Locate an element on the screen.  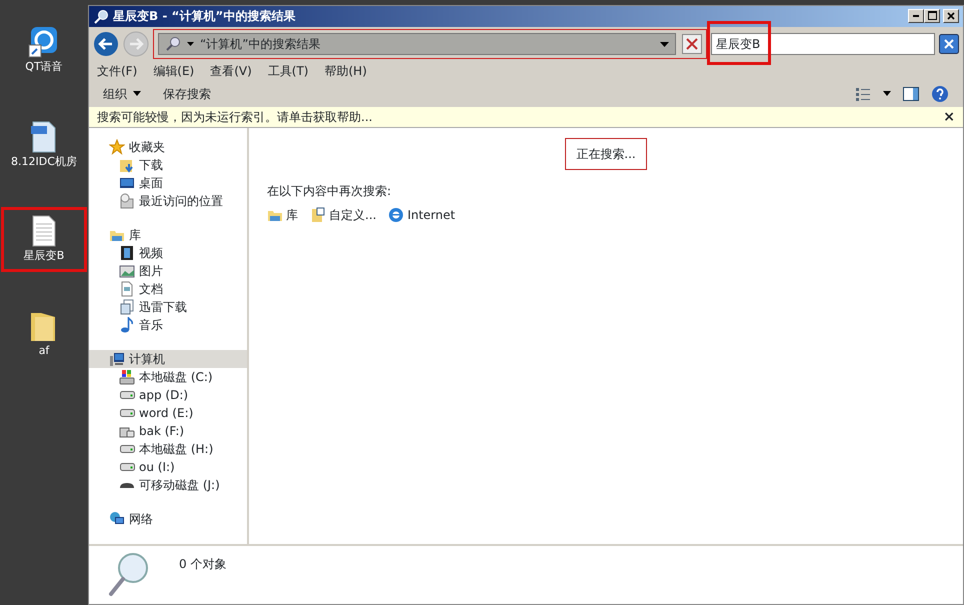
nav-item: 迅雷下载 is located at coordinates (168, 307).